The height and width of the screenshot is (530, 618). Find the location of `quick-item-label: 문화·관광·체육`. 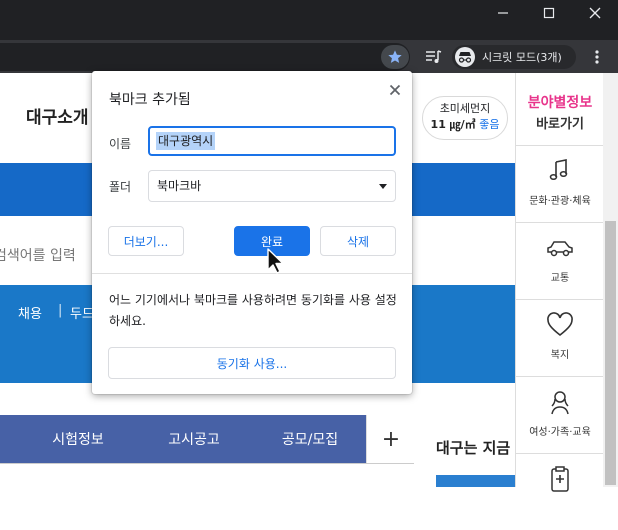

quick-item-label: 문화·관광·체육 is located at coordinates (560, 201).